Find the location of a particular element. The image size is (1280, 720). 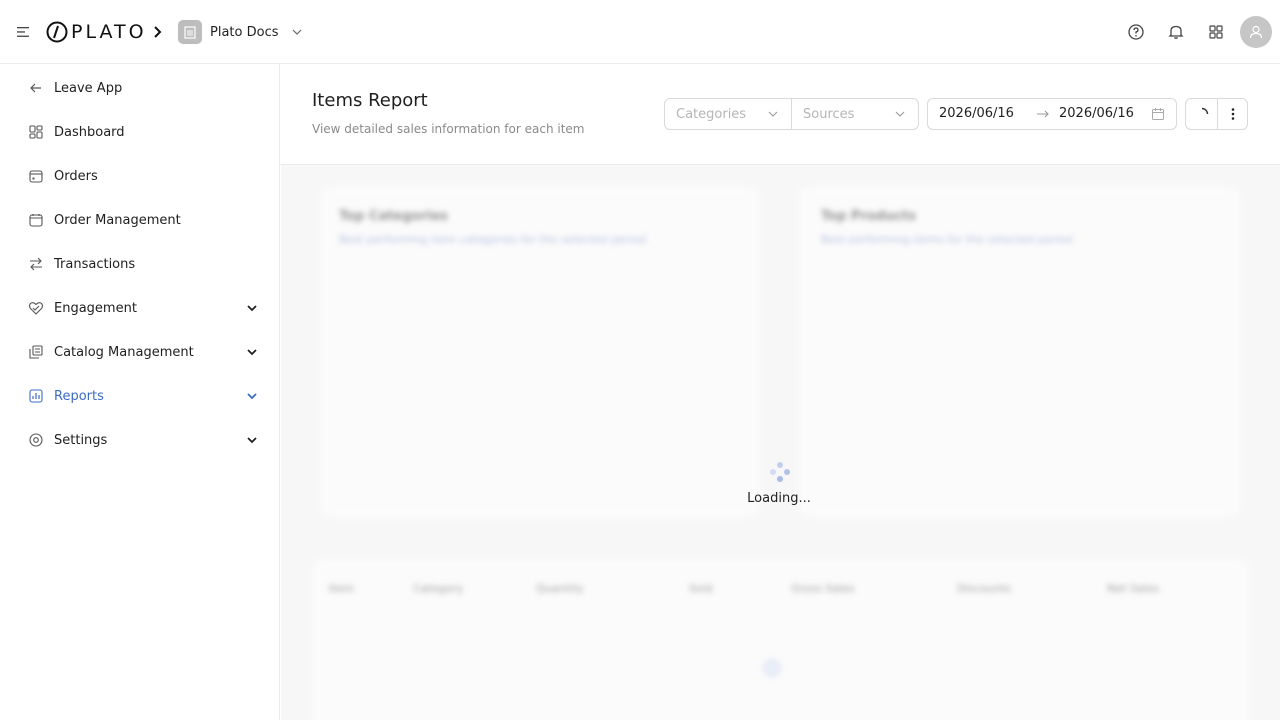

user-icon is located at coordinates (1256, 32).